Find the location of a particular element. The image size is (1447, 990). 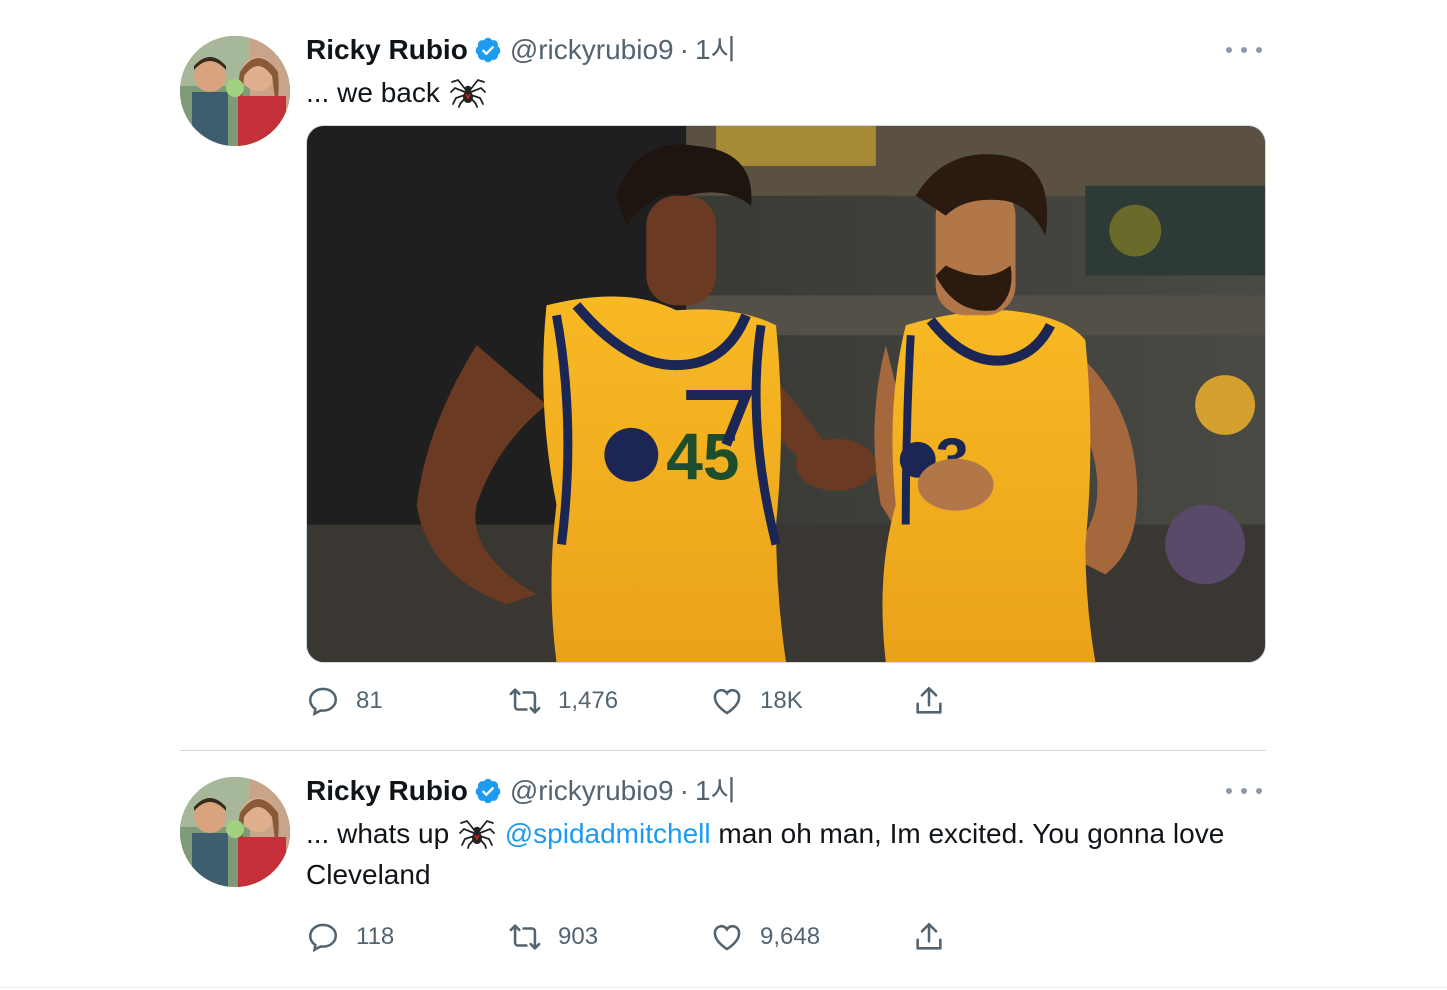

mention-link: @spidadmitchell is located at coordinates (608, 833).